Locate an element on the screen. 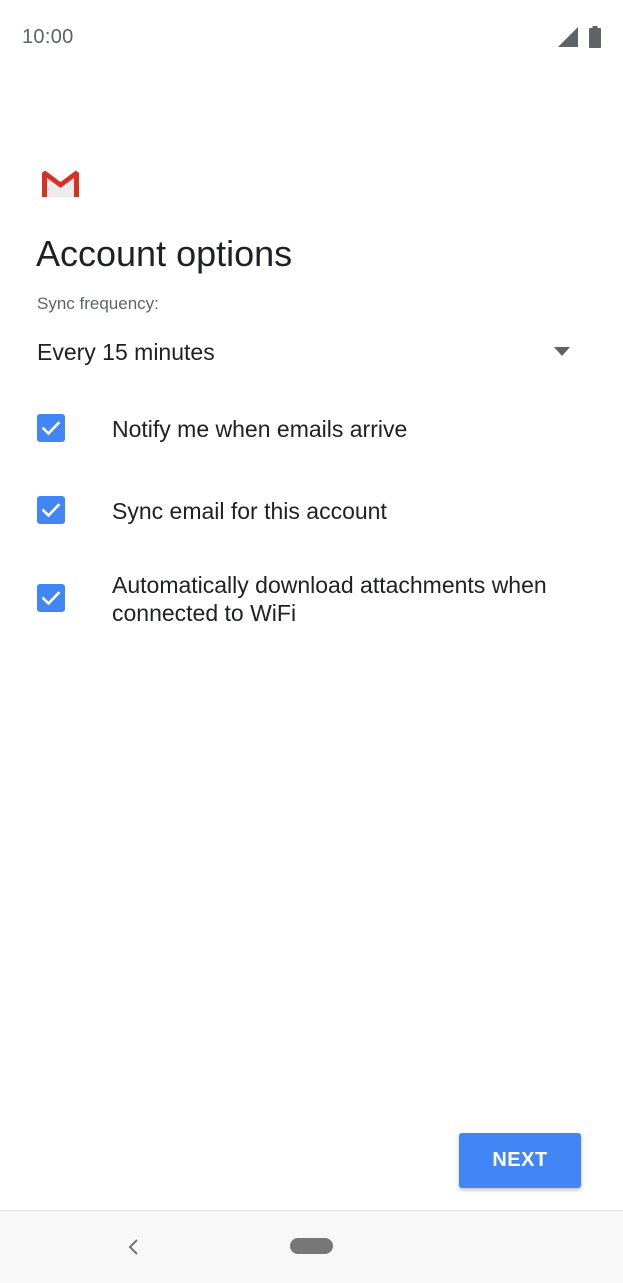 This screenshot has height=1283, width=623. notify-checkbox is located at coordinates (51, 428).